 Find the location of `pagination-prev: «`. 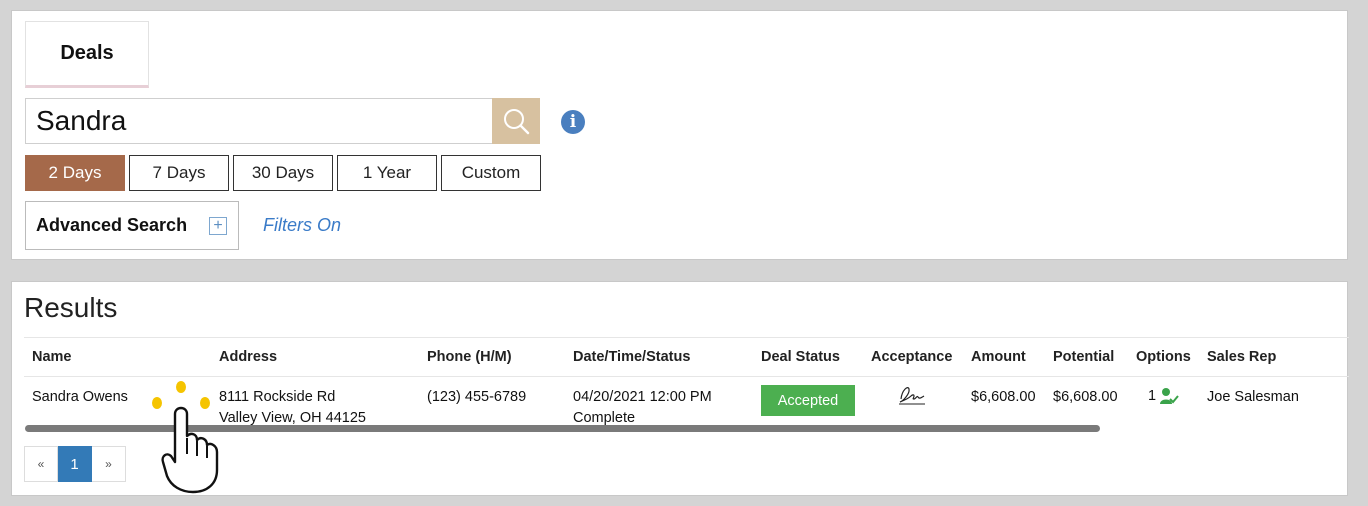

pagination-prev: « is located at coordinates (41, 464).